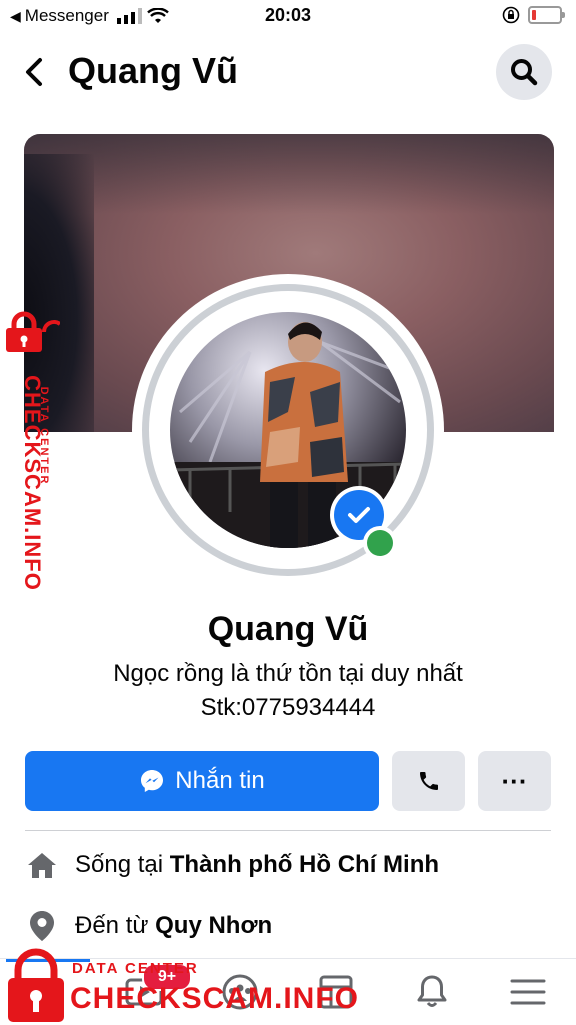 The width and height of the screenshot is (576, 1025). I want to click on more-options-label: ···, so click(514, 780).